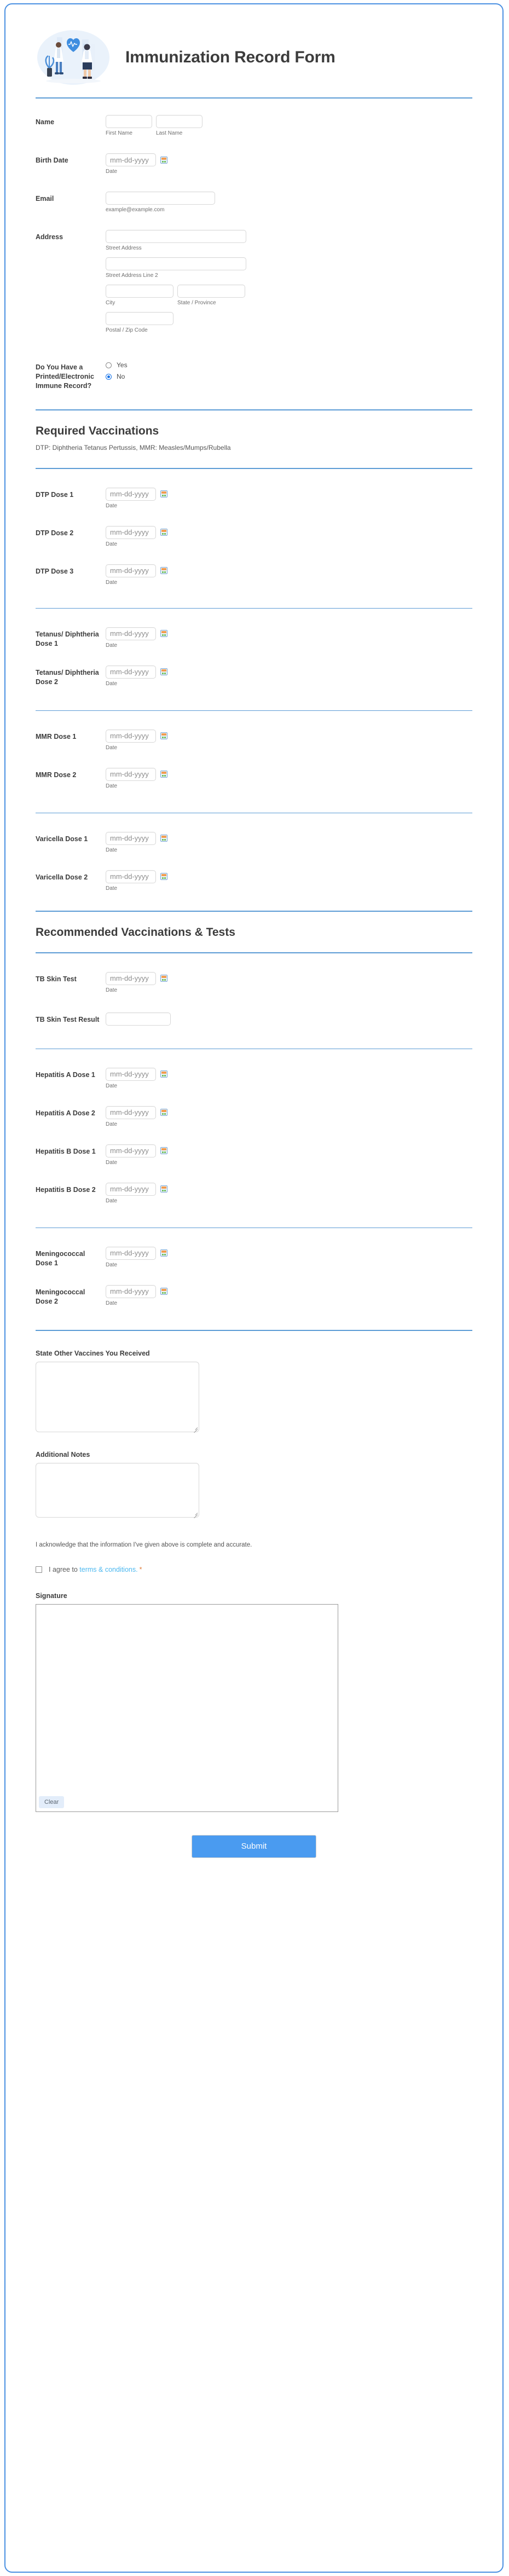  What do you see at coordinates (66, 1189) in the screenshot?
I see `label-hep-b-dose-2: Hepatitis B Dose 2` at bounding box center [66, 1189].